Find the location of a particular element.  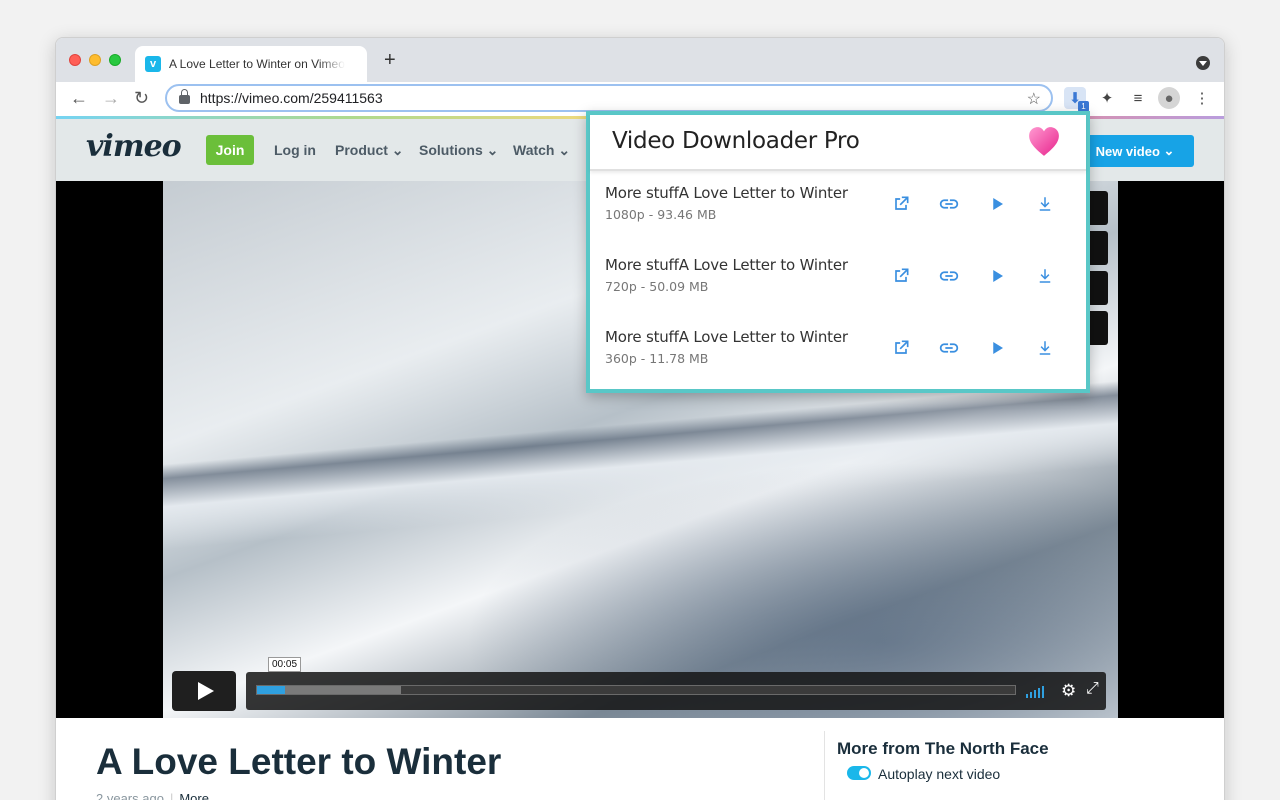

progress-bar is located at coordinates (636, 690).